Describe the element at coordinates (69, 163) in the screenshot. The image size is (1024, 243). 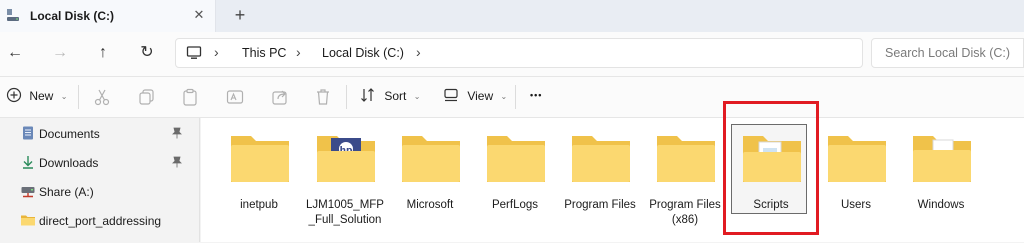
I see `sidebar-item-label: Downloads` at that location.